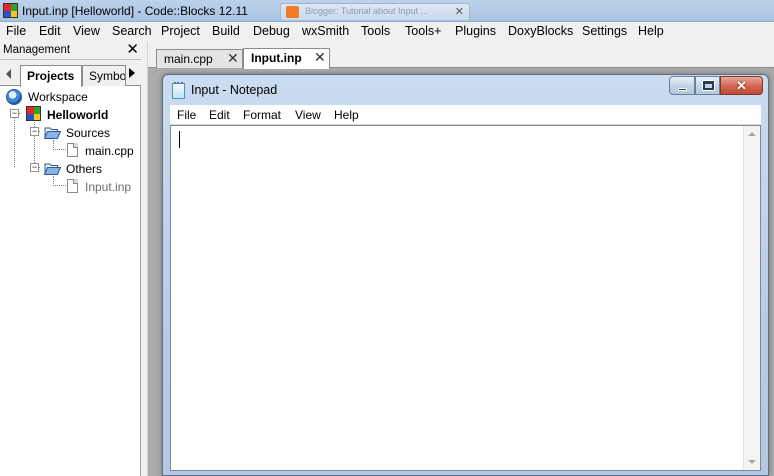 This screenshot has height=476, width=774. Describe the element at coordinates (132, 31) in the screenshot. I see `menu-search: Search` at that location.